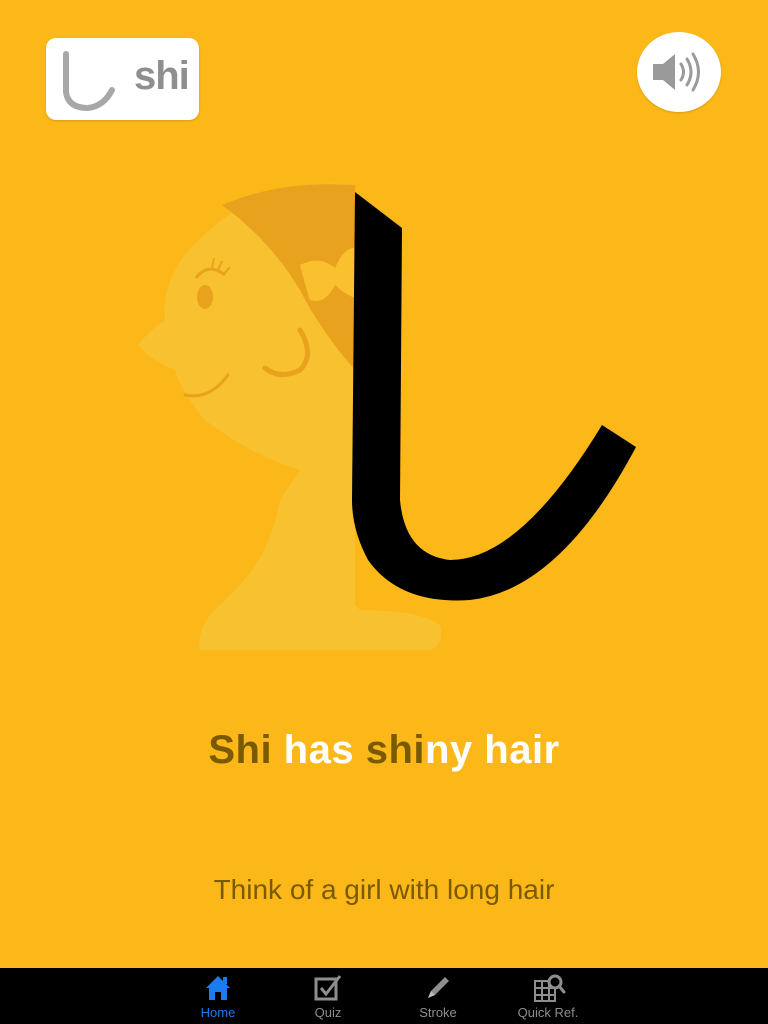  What do you see at coordinates (395, 750) in the screenshot?
I see `mnemonic-highlight: shi` at bounding box center [395, 750].